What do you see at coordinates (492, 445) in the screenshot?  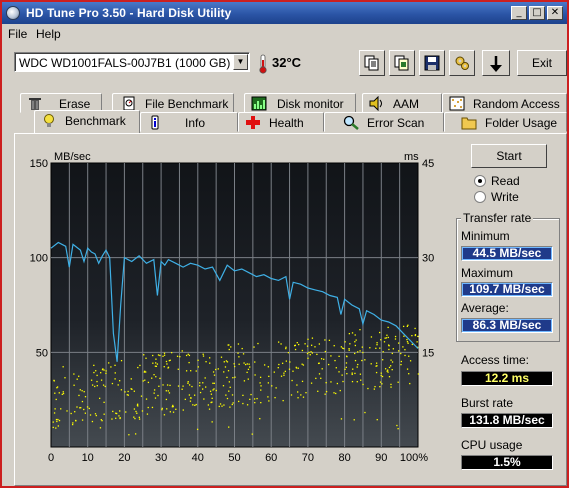 I see `cpu-usage-label: CPU usage` at bounding box center [492, 445].